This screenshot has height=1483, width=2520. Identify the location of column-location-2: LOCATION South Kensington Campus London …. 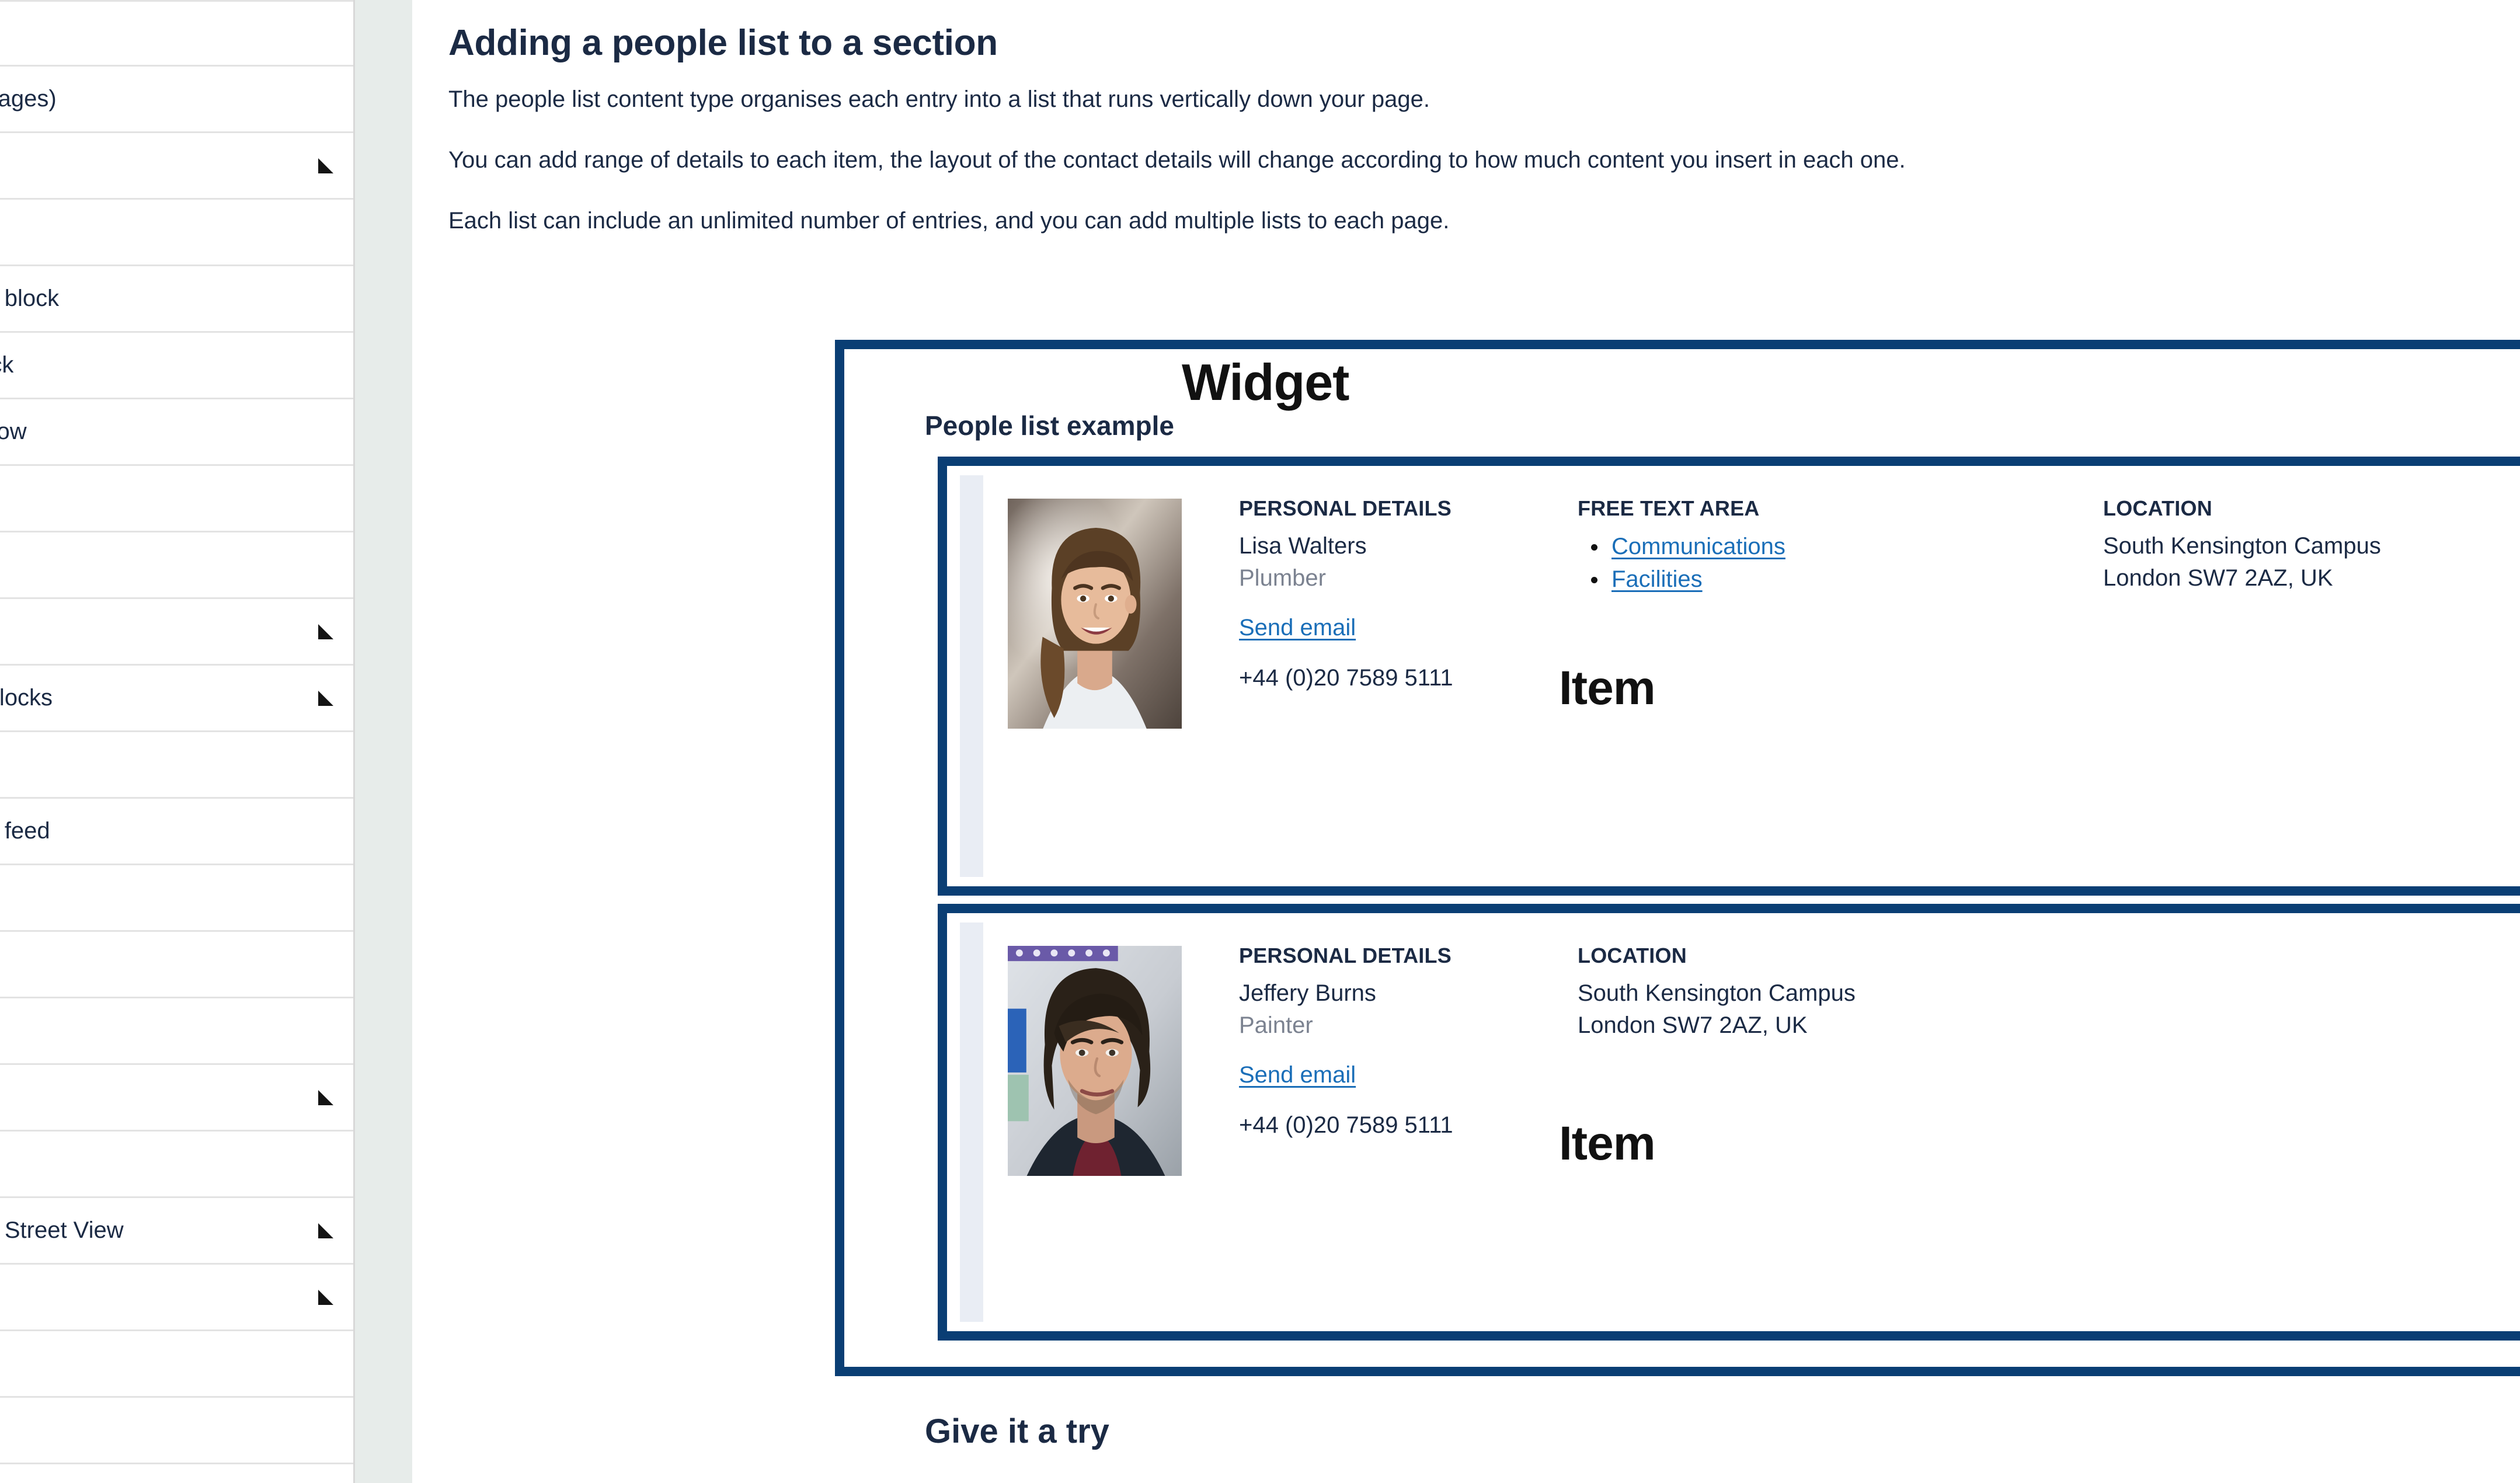
(1840, 1137).